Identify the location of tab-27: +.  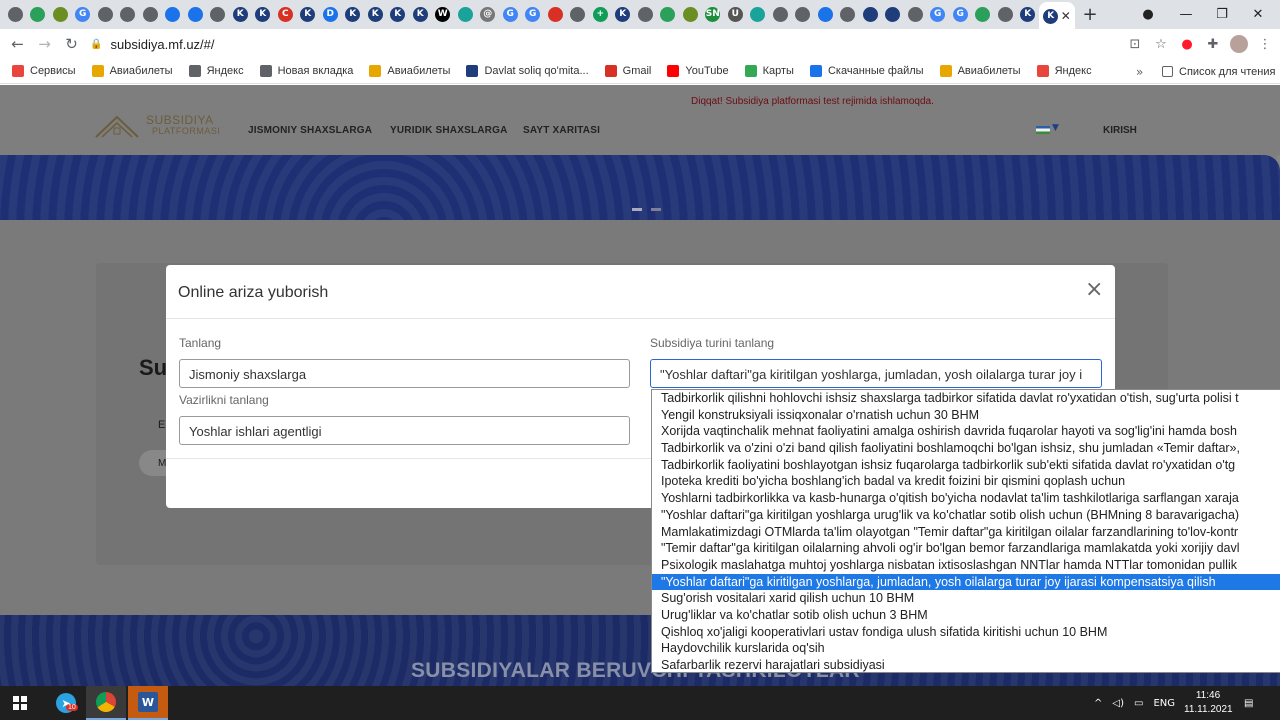
(600, 15).